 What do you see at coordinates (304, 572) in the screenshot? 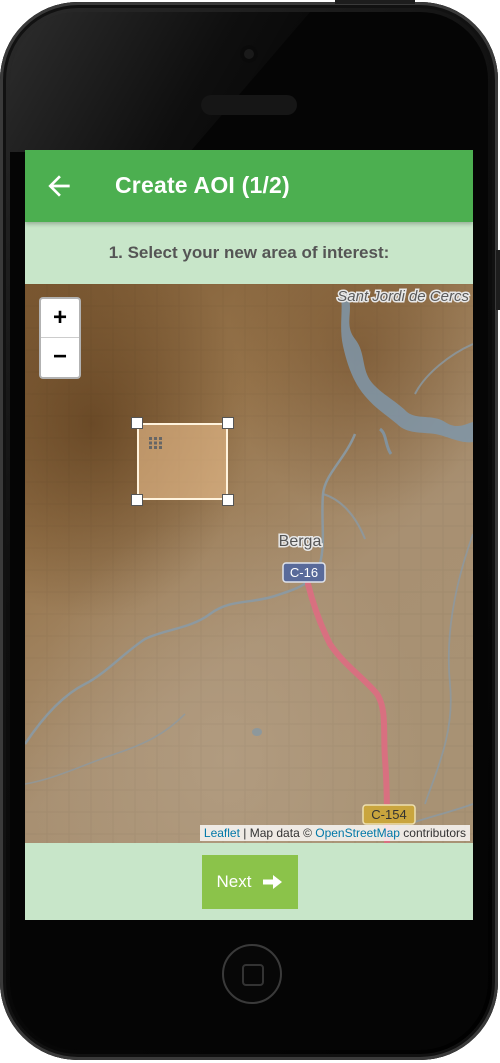
I see `road-label-c16: C-16` at bounding box center [304, 572].